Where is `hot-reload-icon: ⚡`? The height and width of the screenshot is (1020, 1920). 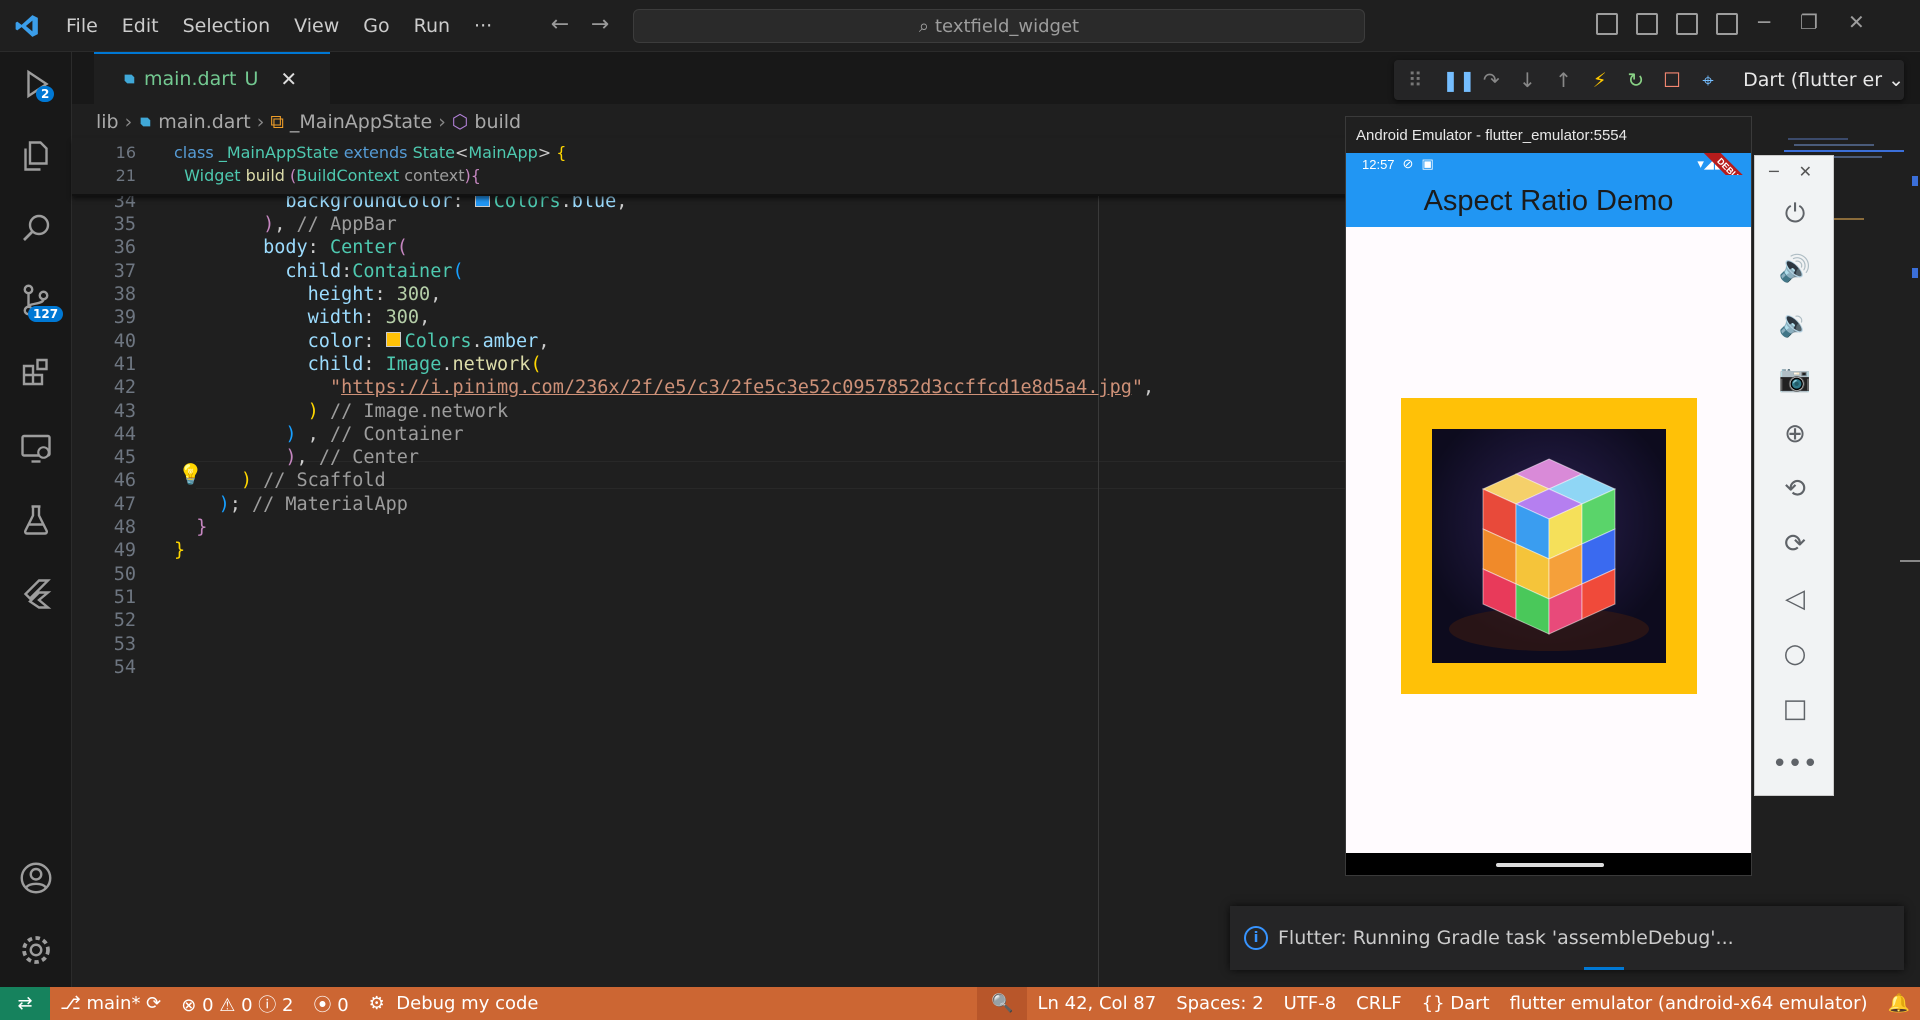 hot-reload-icon: ⚡ is located at coordinates (1600, 80).